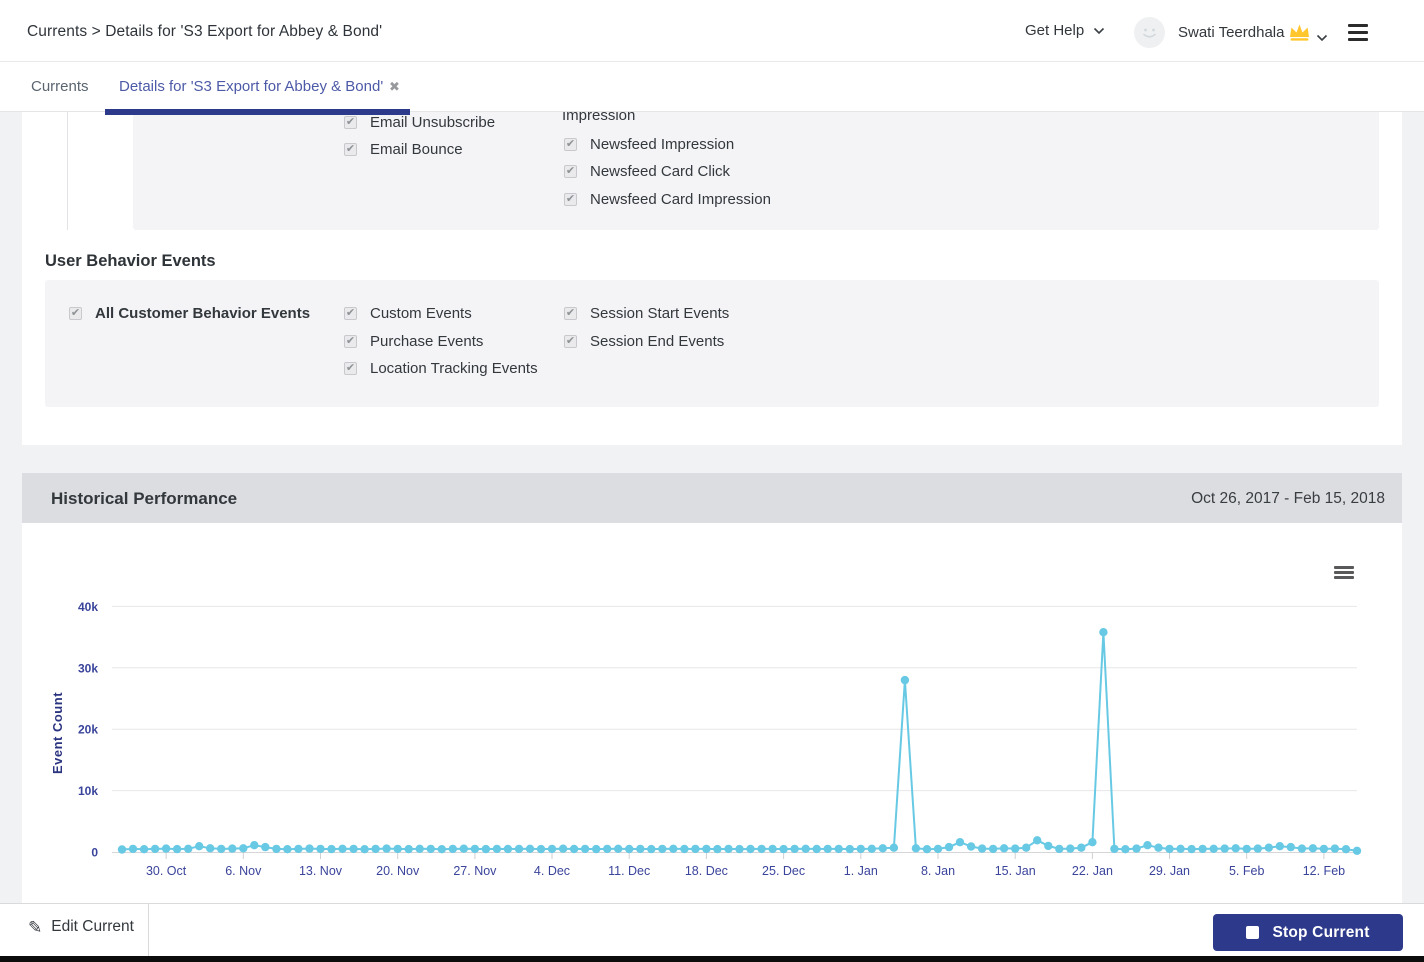 This screenshot has width=1424, height=962. What do you see at coordinates (938, 871) in the screenshot?
I see `svg-text: 8. Jan` at bounding box center [938, 871].